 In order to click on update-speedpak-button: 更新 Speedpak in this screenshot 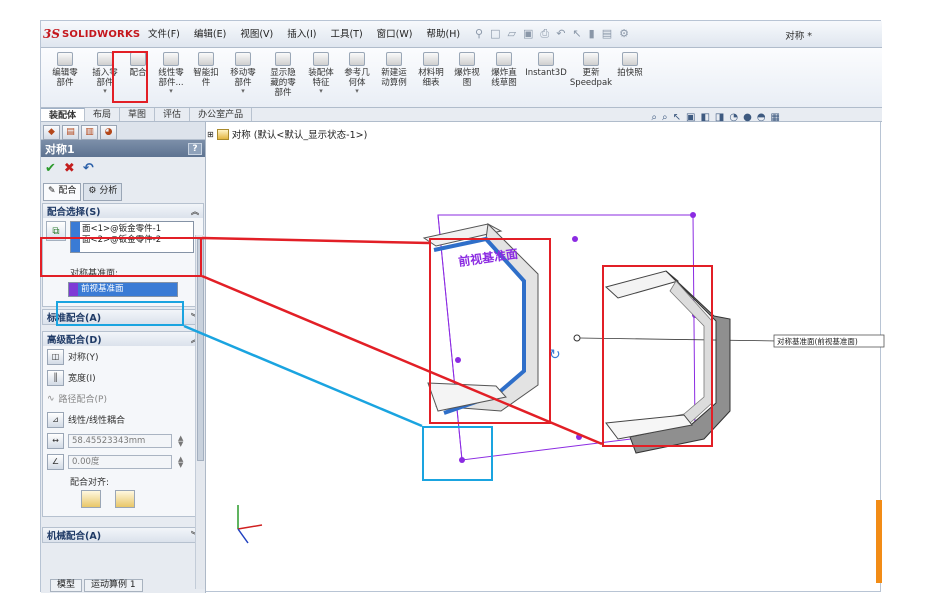, I will do `click(591, 77)`.